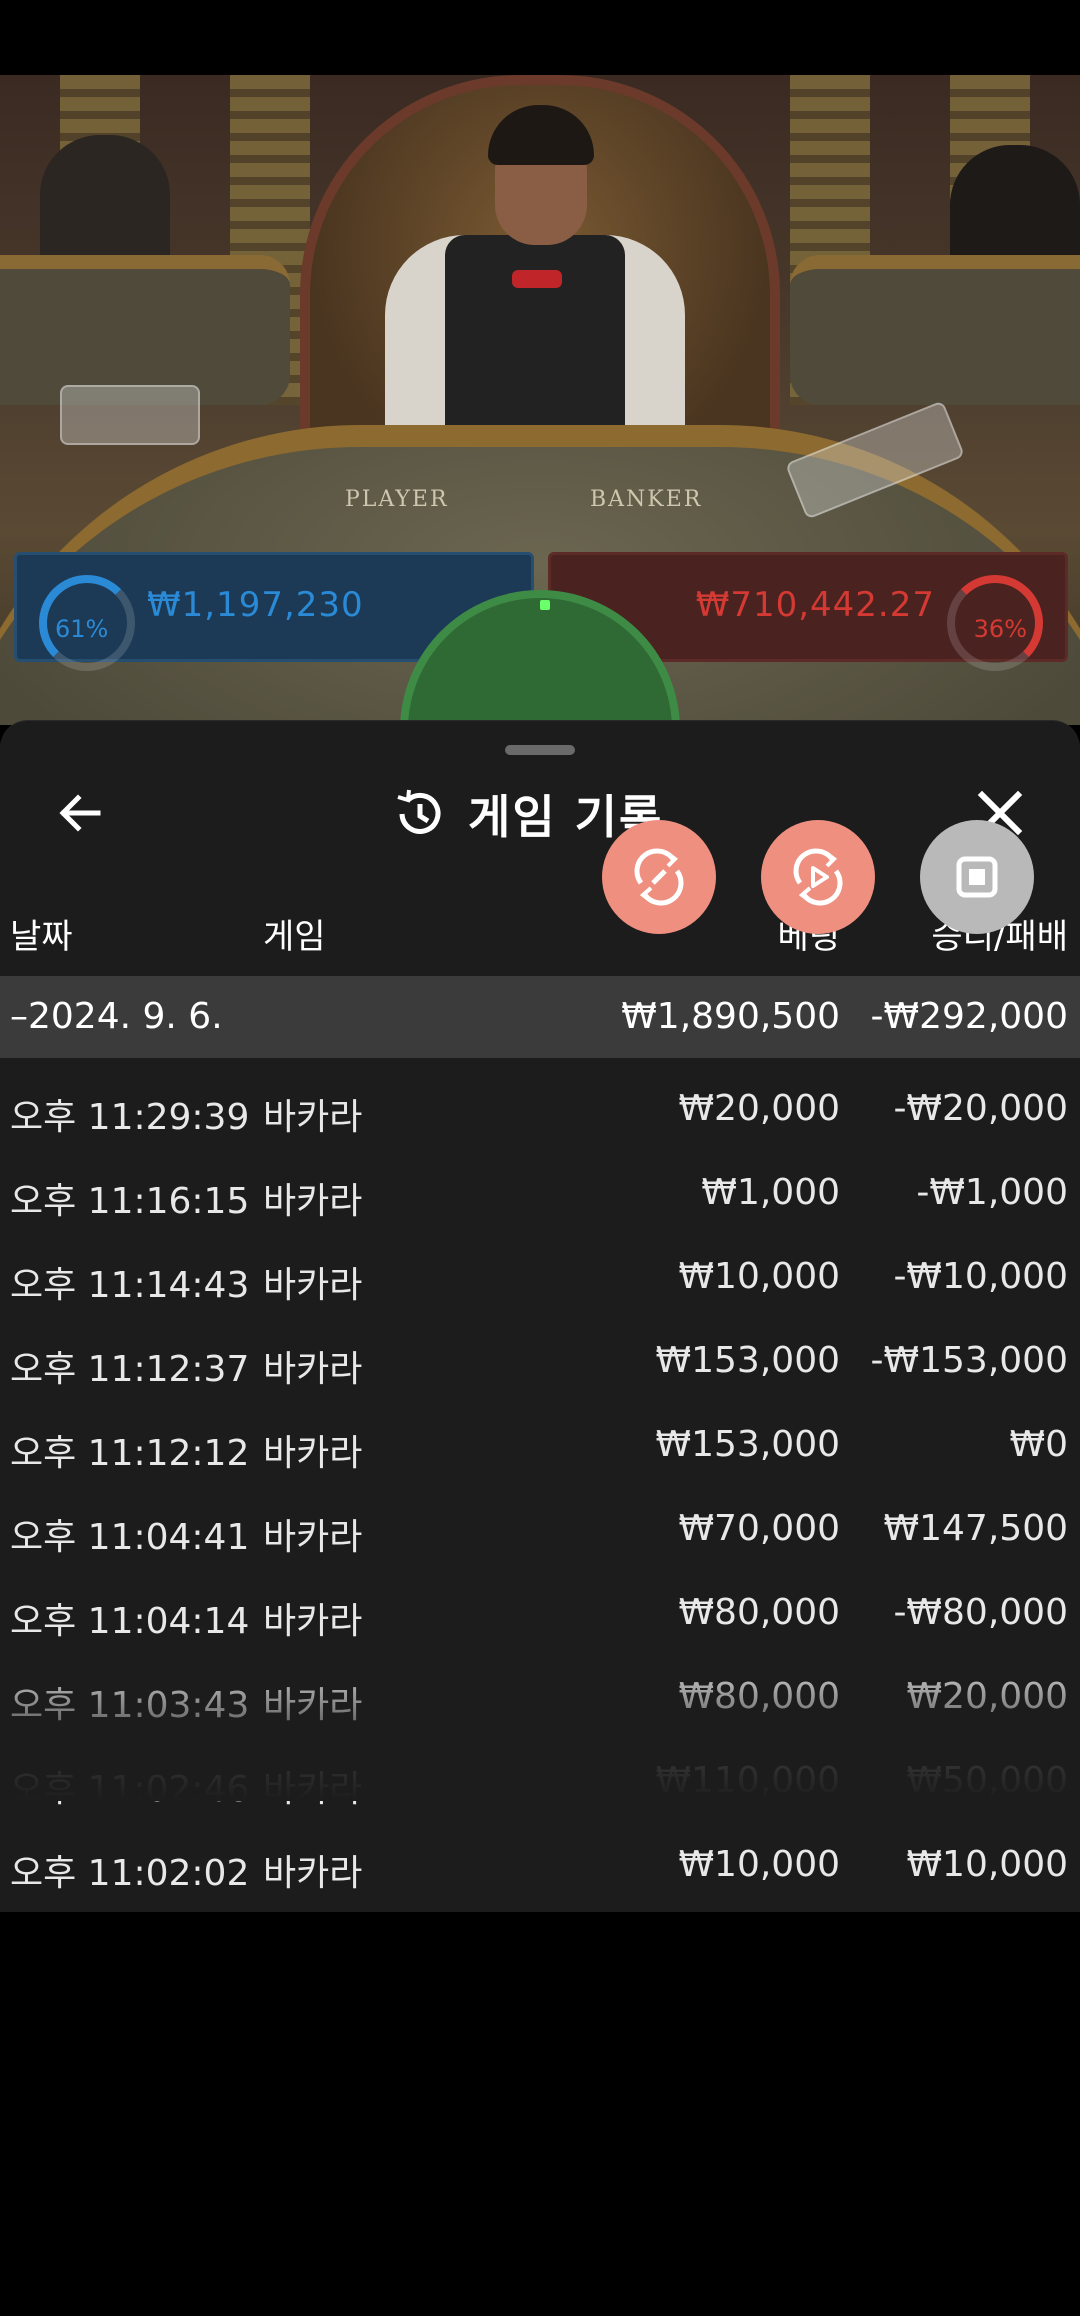  Describe the element at coordinates (145, 330) in the screenshot. I see `side-table-left` at that location.